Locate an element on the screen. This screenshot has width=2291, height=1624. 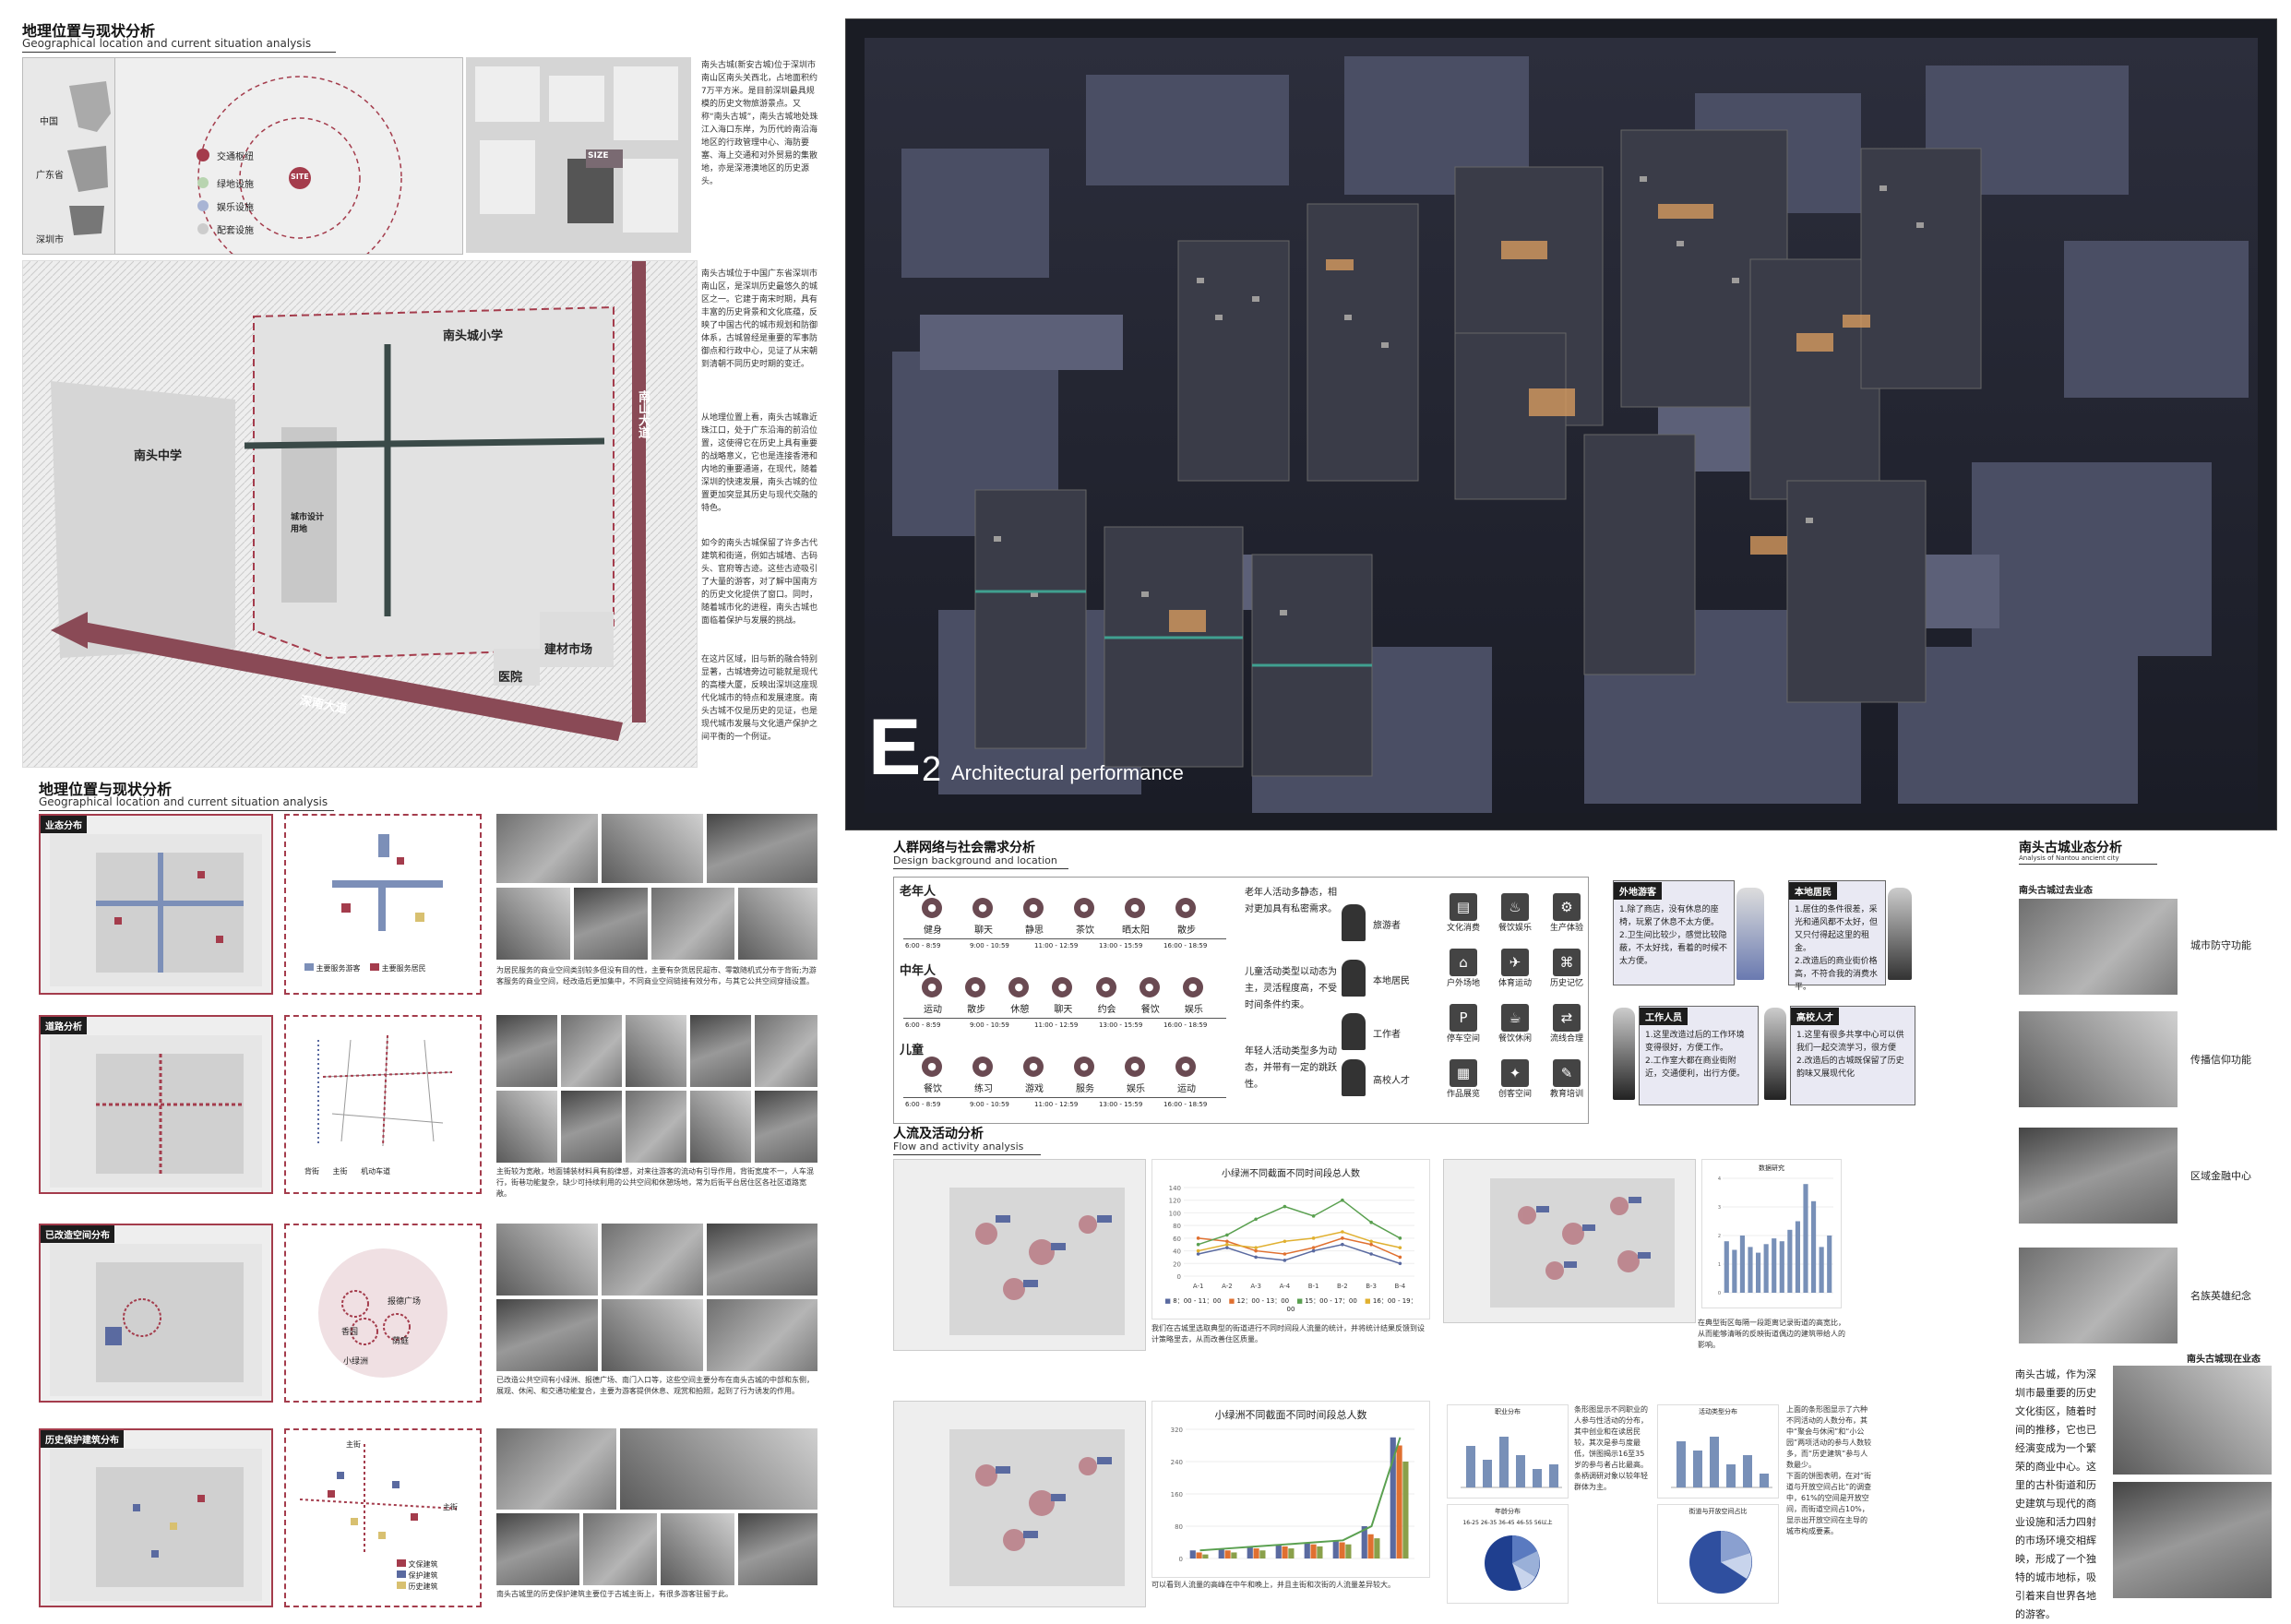
activity-label: 运动 is located at coordinates (933, 1010).